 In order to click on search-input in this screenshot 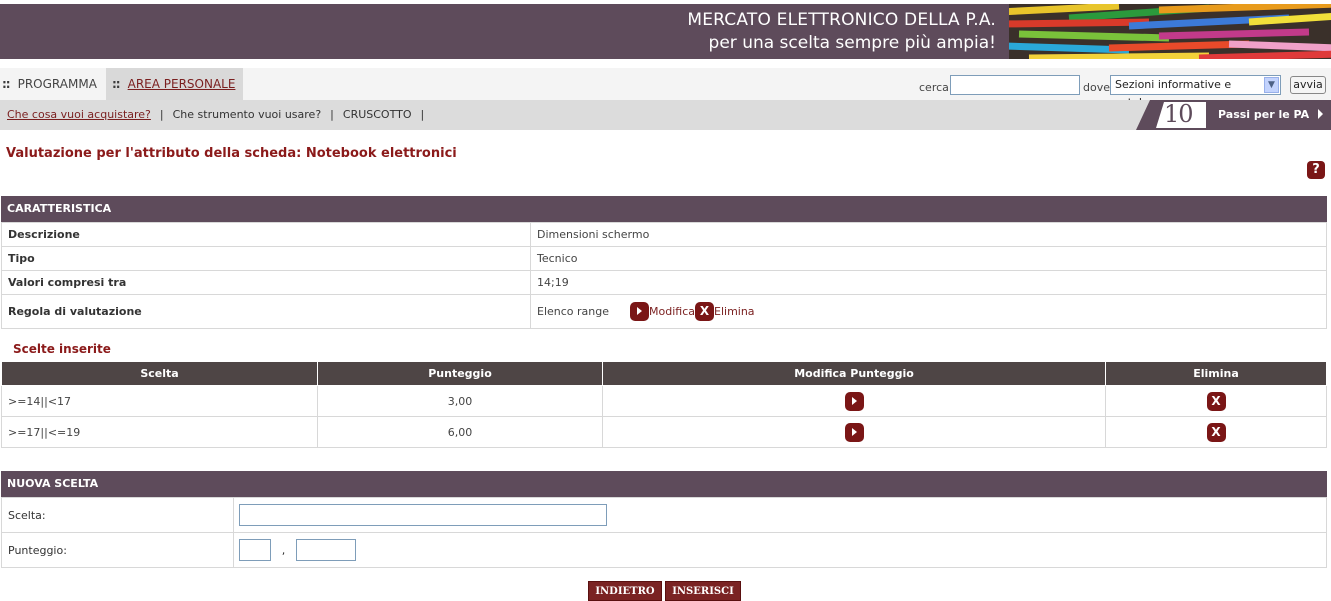, I will do `click(1015, 85)`.